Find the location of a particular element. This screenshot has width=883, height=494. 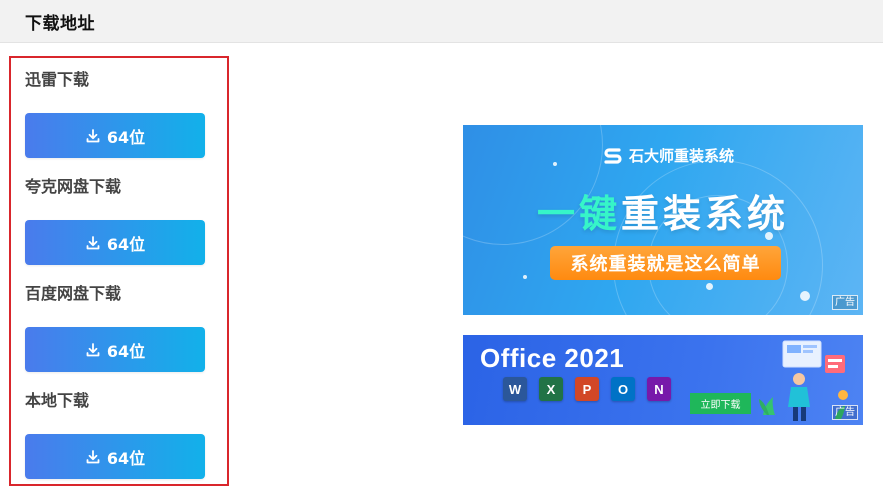

headline-highlight: 一键 is located at coordinates (578, 214).